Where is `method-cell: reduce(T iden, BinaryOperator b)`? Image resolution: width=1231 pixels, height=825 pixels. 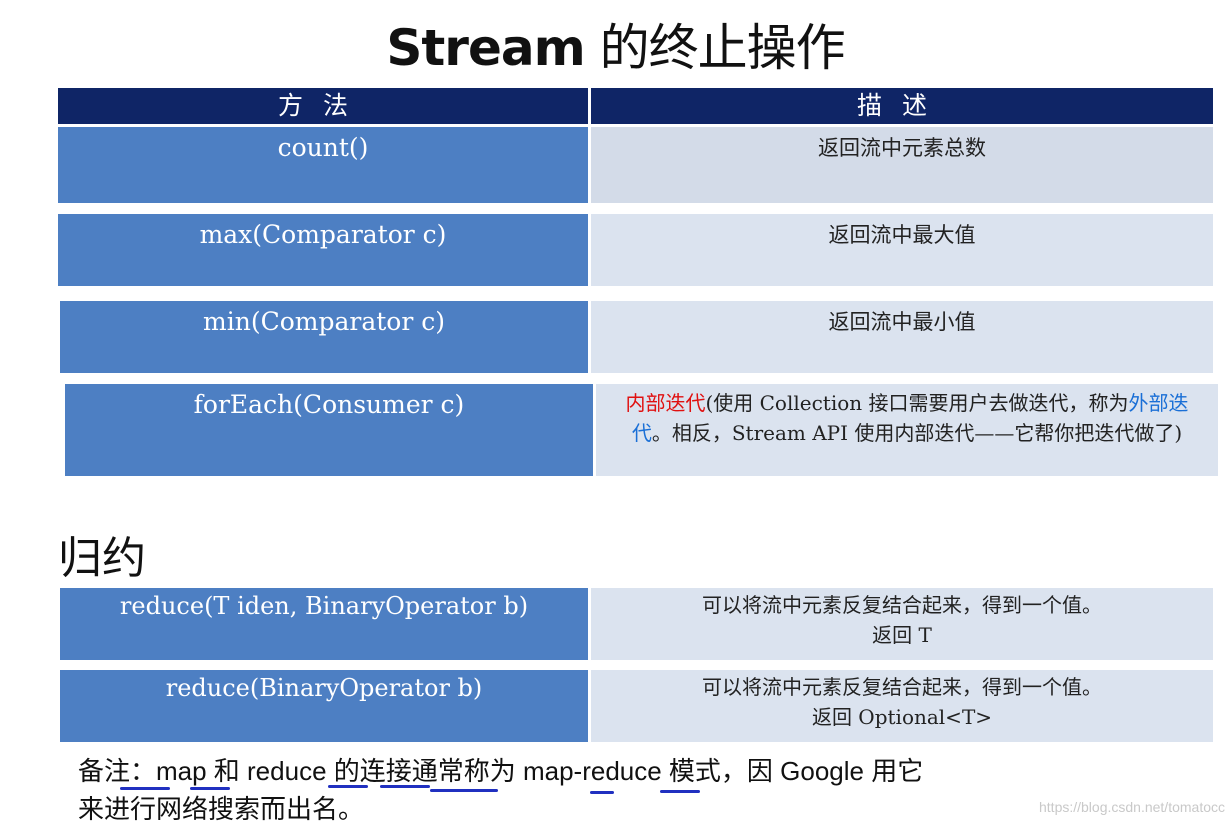 method-cell: reduce(T iden, BinaryOperator b) is located at coordinates (324, 624).